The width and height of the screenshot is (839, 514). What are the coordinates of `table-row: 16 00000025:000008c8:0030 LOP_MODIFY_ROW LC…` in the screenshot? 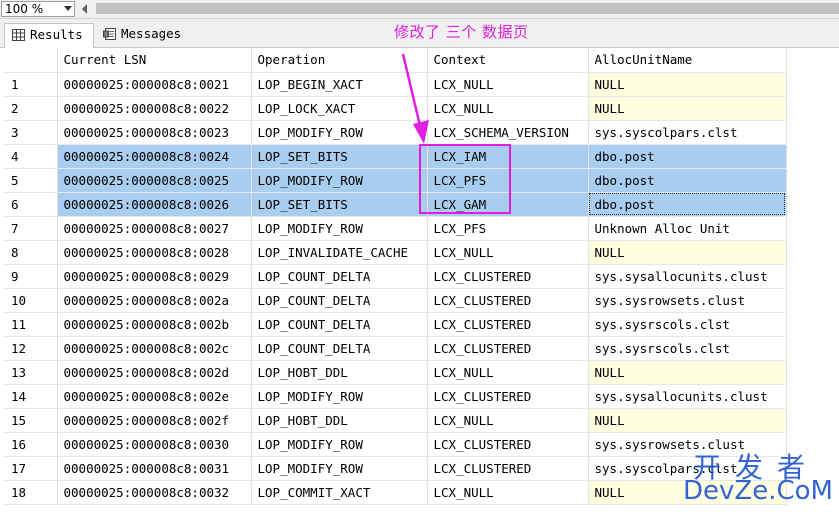 It's located at (395, 444).